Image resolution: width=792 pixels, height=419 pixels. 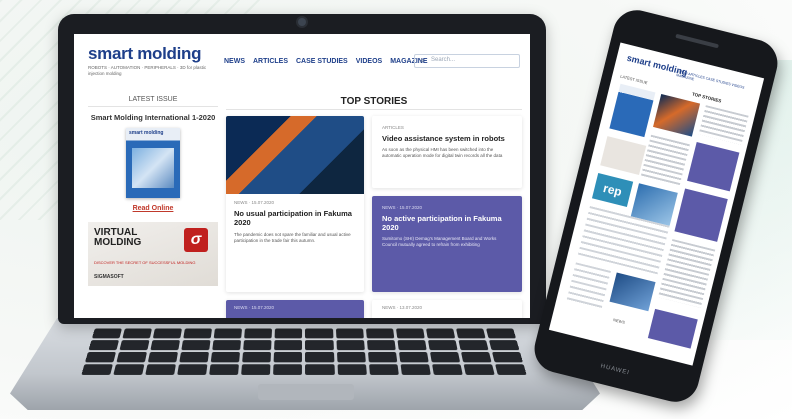 I want to click on search-icon: ⌕, so click(x=422, y=60).